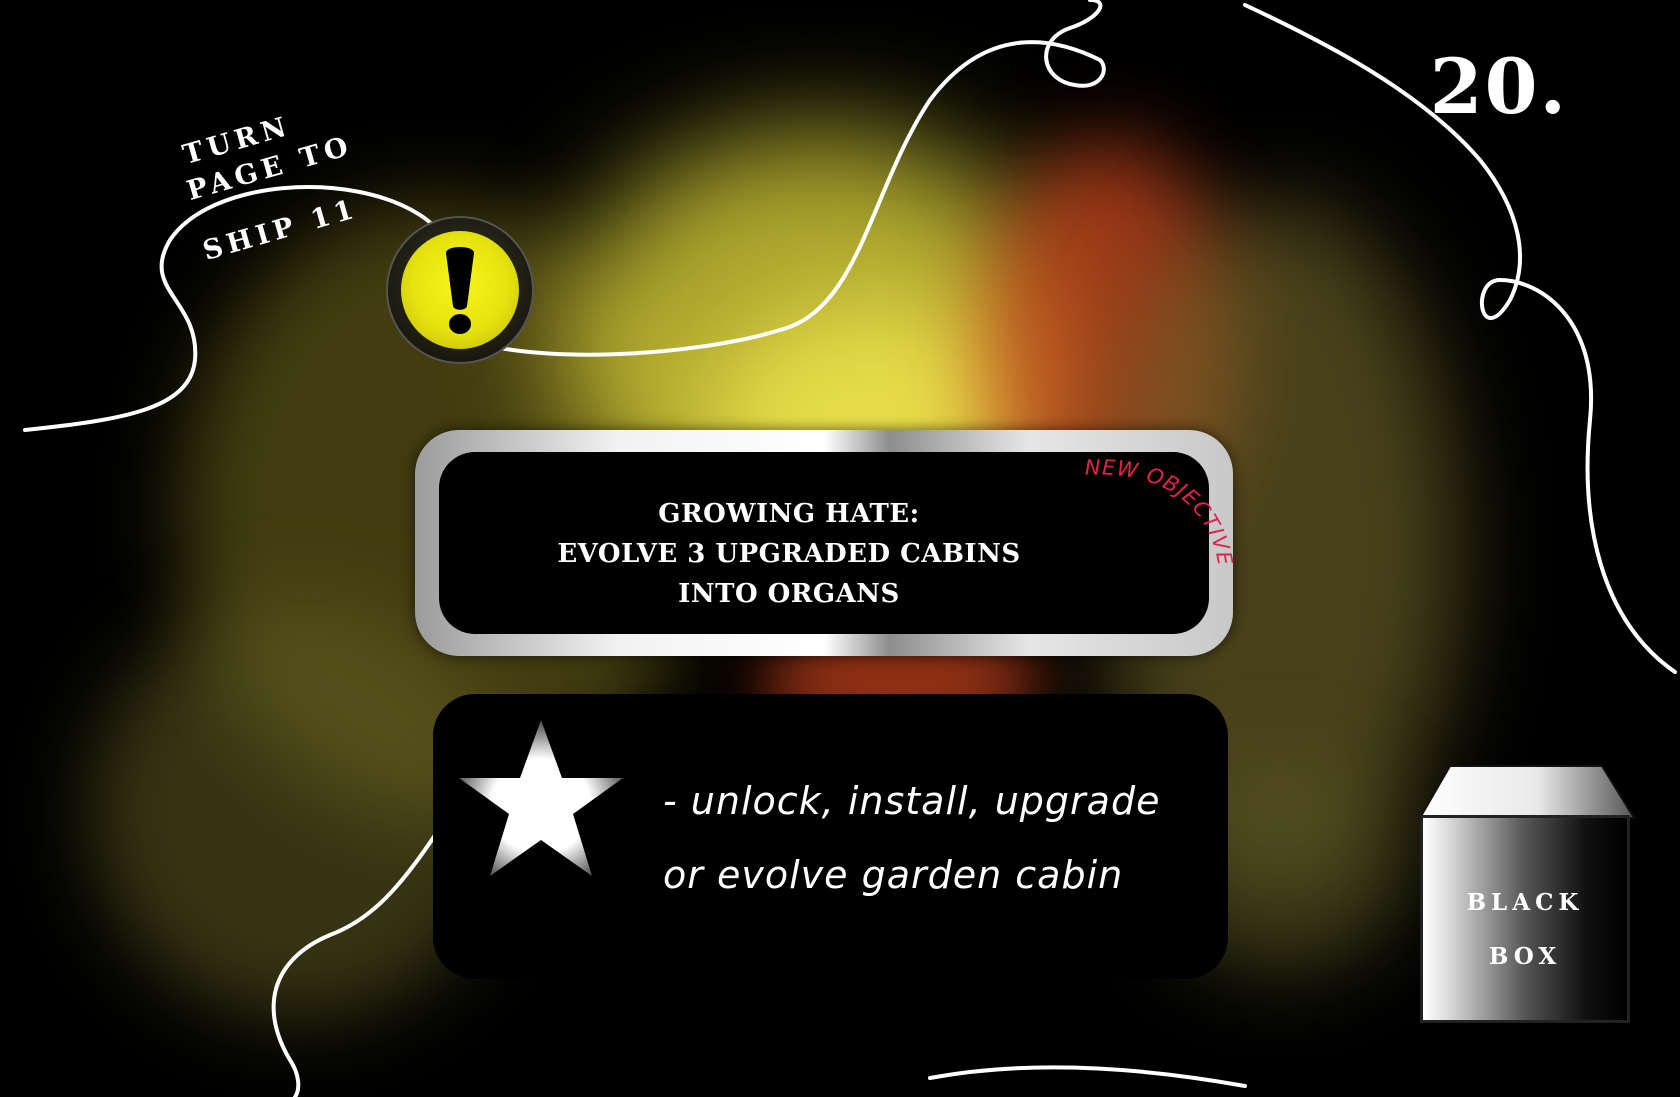  I want to click on exclamation-icon-face, so click(460, 290).